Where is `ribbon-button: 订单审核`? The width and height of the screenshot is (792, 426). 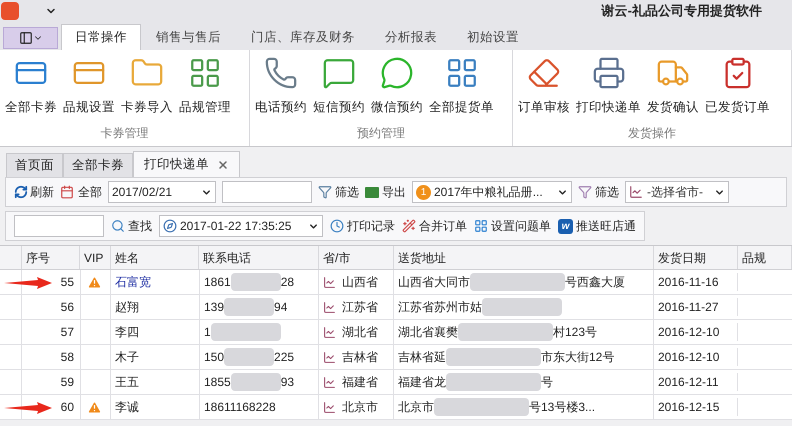
ribbon-button: 订单审核 is located at coordinates (544, 90).